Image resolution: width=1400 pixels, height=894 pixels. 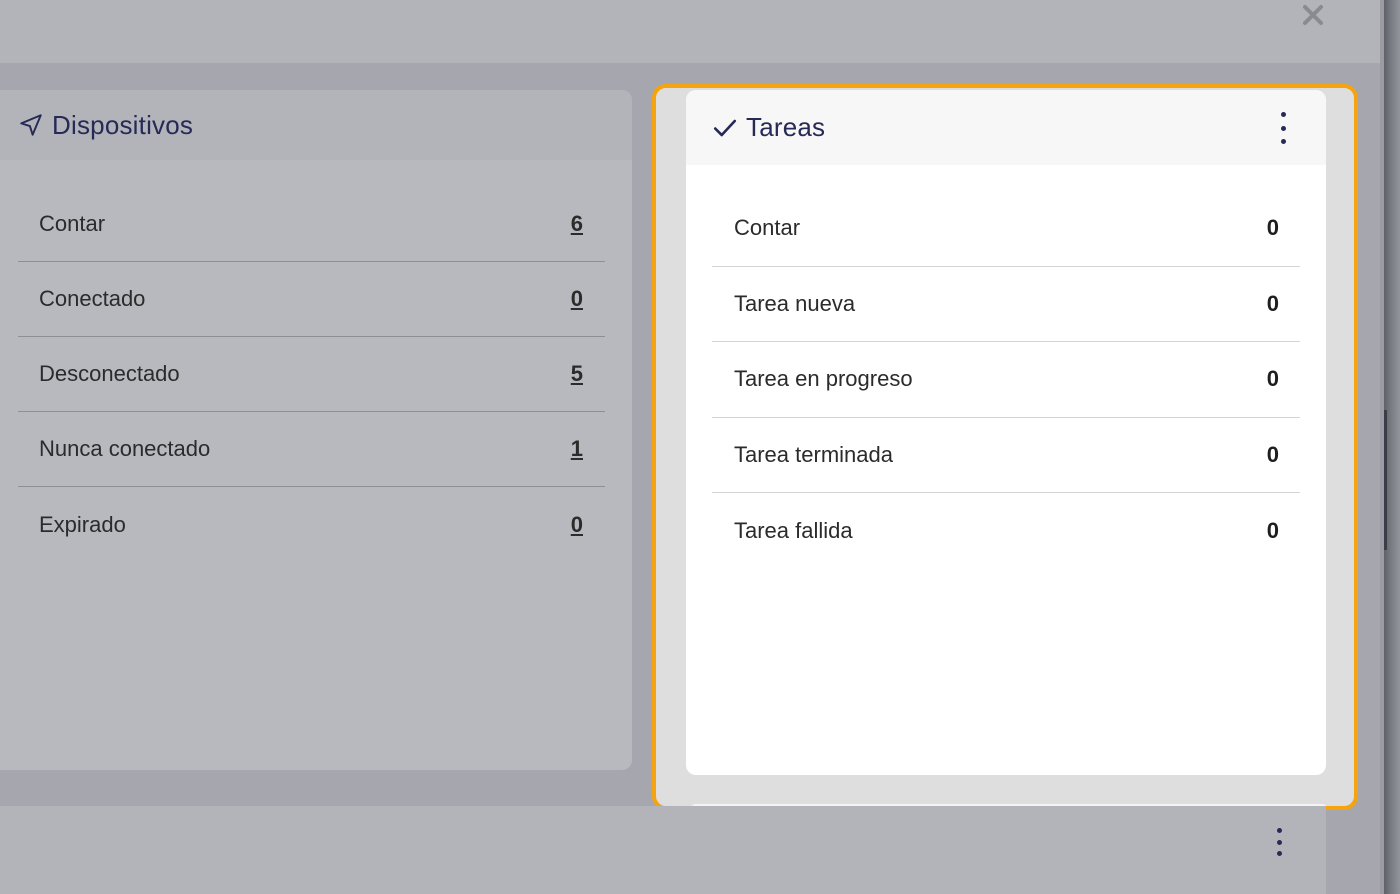 What do you see at coordinates (311, 524) in the screenshot?
I see `devices-row-expired: Expirado 0` at bounding box center [311, 524].